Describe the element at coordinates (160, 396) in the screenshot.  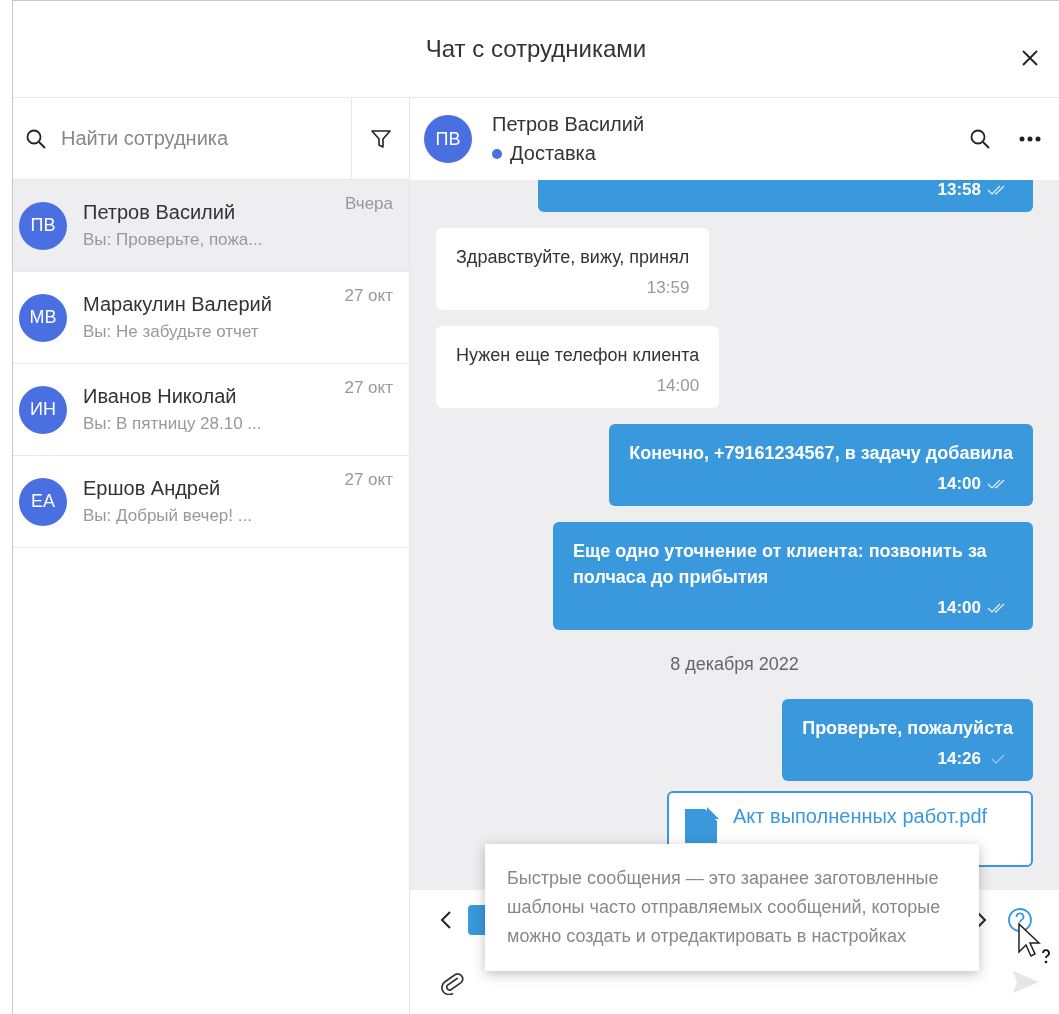
I see `contact-name: Иванов Николай` at that location.